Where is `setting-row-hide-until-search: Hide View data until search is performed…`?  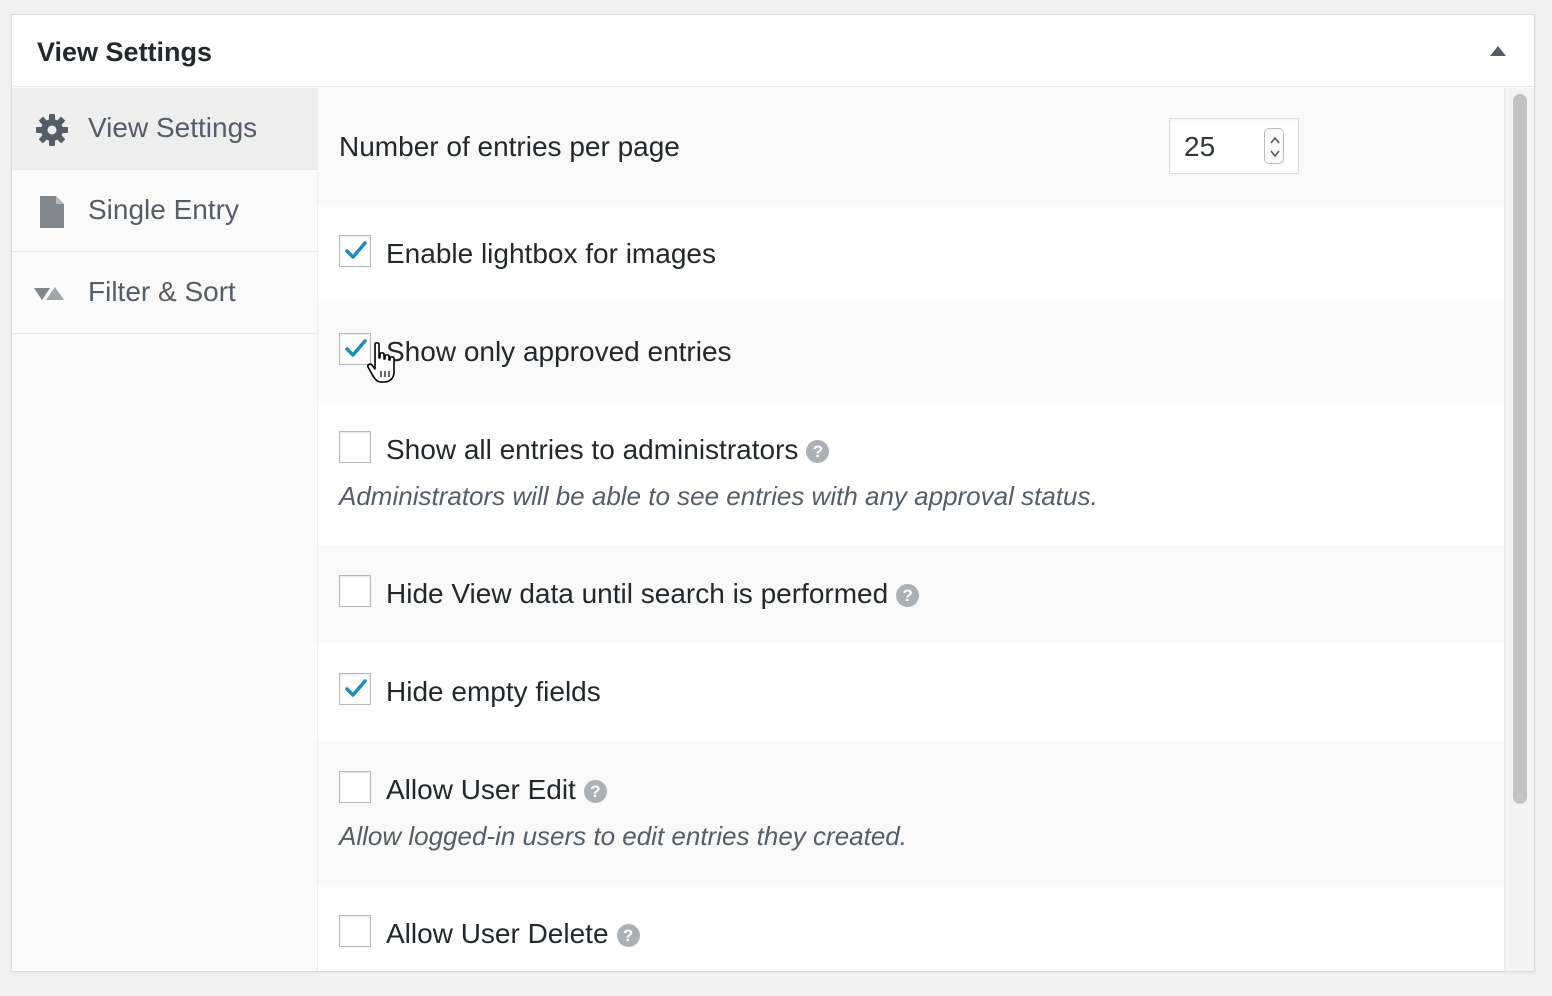
setting-row-hide-until-search: Hide View data until search is performed… is located at coordinates (911, 594).